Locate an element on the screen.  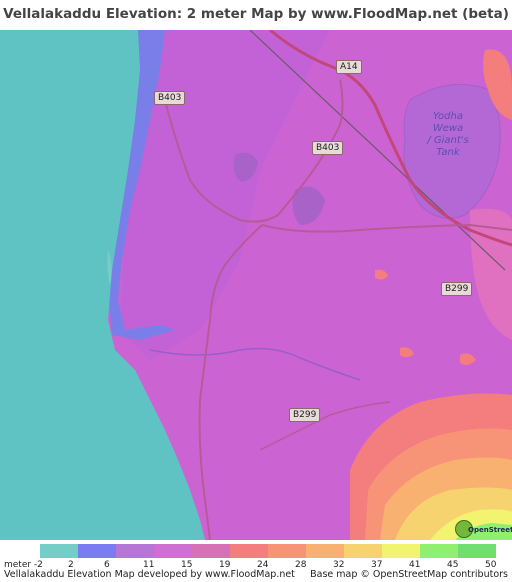
lake-label: Yodha Wewa / Giant's Tank is located at coordinates (448, 135).